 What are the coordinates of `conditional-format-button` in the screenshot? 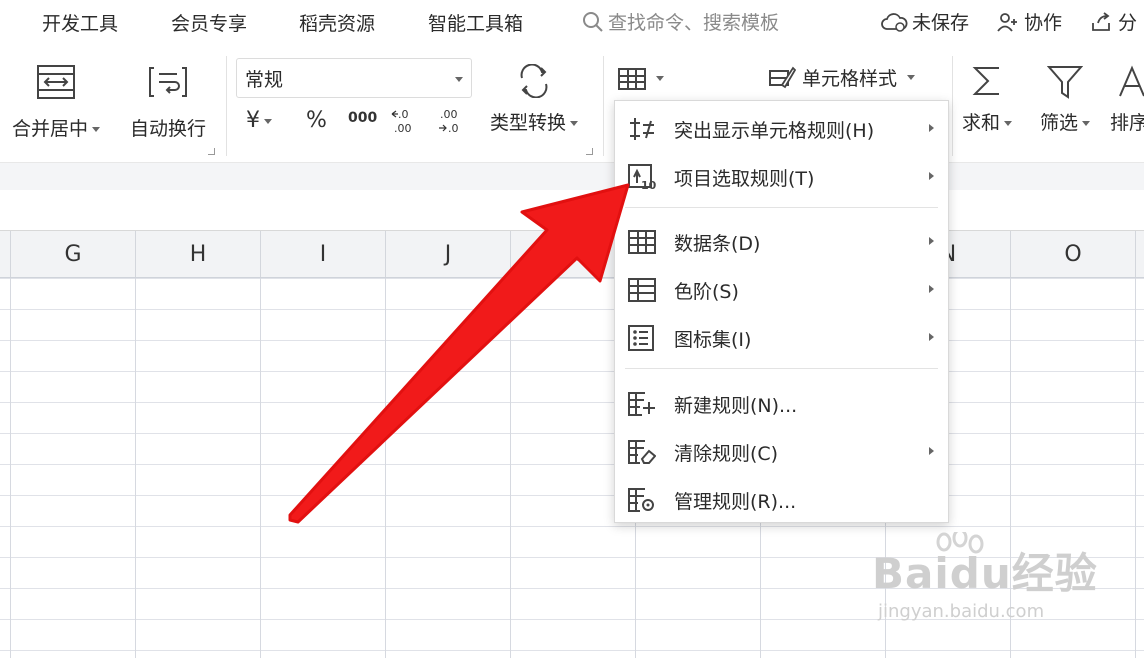 It's located at (641, 78).